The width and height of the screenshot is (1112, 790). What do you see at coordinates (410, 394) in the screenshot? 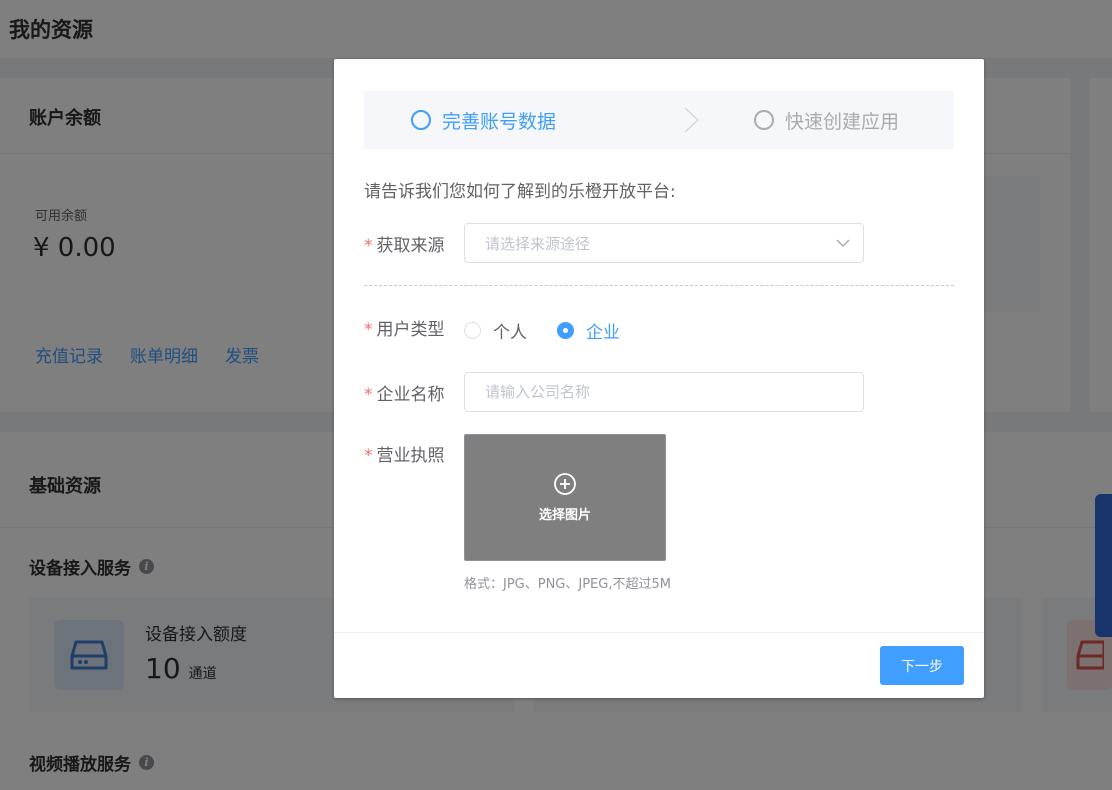
I see `company-name-label-text: 企业名称` at bounding box center [410, 394].